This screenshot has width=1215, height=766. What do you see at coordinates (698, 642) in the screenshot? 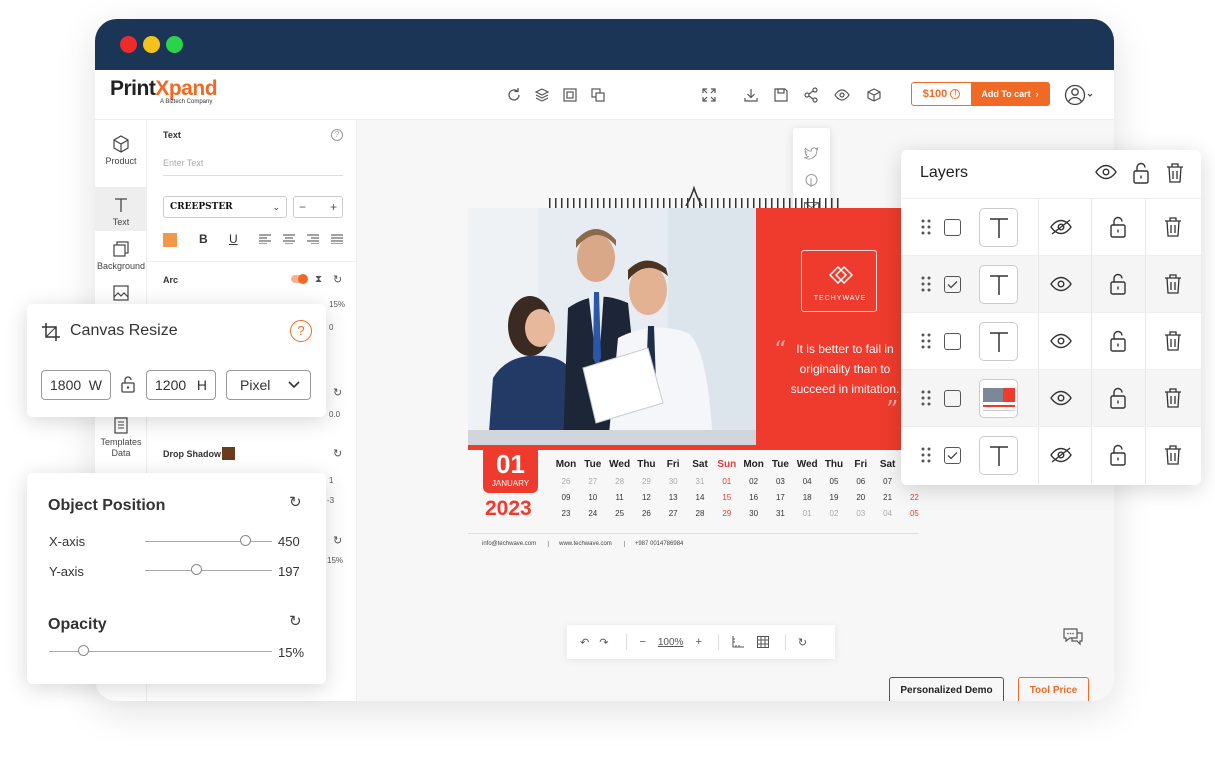
I see `zoom-in-icon: +` at bounding box center [698, 642].